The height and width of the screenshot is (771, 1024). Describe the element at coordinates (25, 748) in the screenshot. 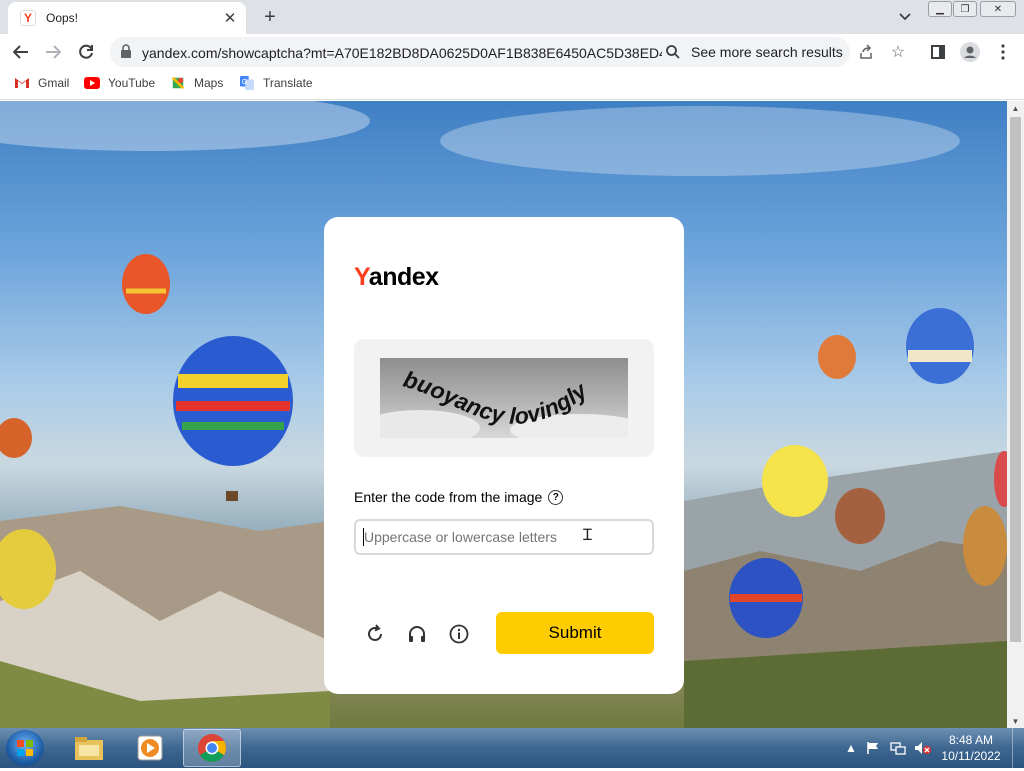

I see `start-button-windows-icon` at that location.